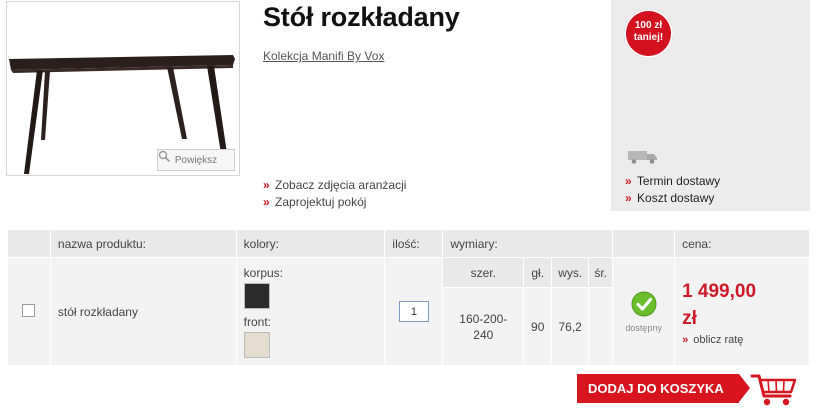 The width and height of the screenshot is (816, 417). What do you see at coordinates (123, 88) in the screenshot?
I see `product-image: Powiększ` at bounding box center [123, 88].